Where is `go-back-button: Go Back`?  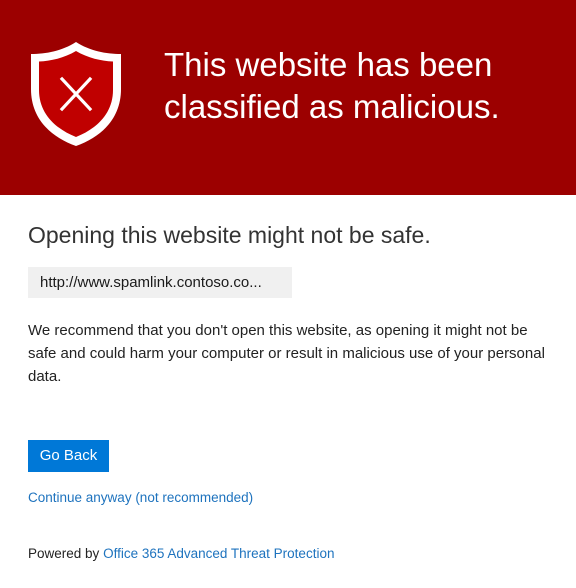 go-back-button: Go Back is located at coordinates (68, 456).